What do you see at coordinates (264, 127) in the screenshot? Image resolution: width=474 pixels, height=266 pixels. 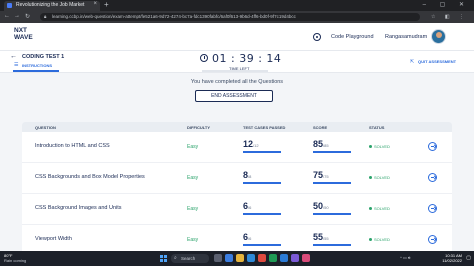 I see `header-test-cases: TEST CASES PASSED` at bounding box center [264, 127].